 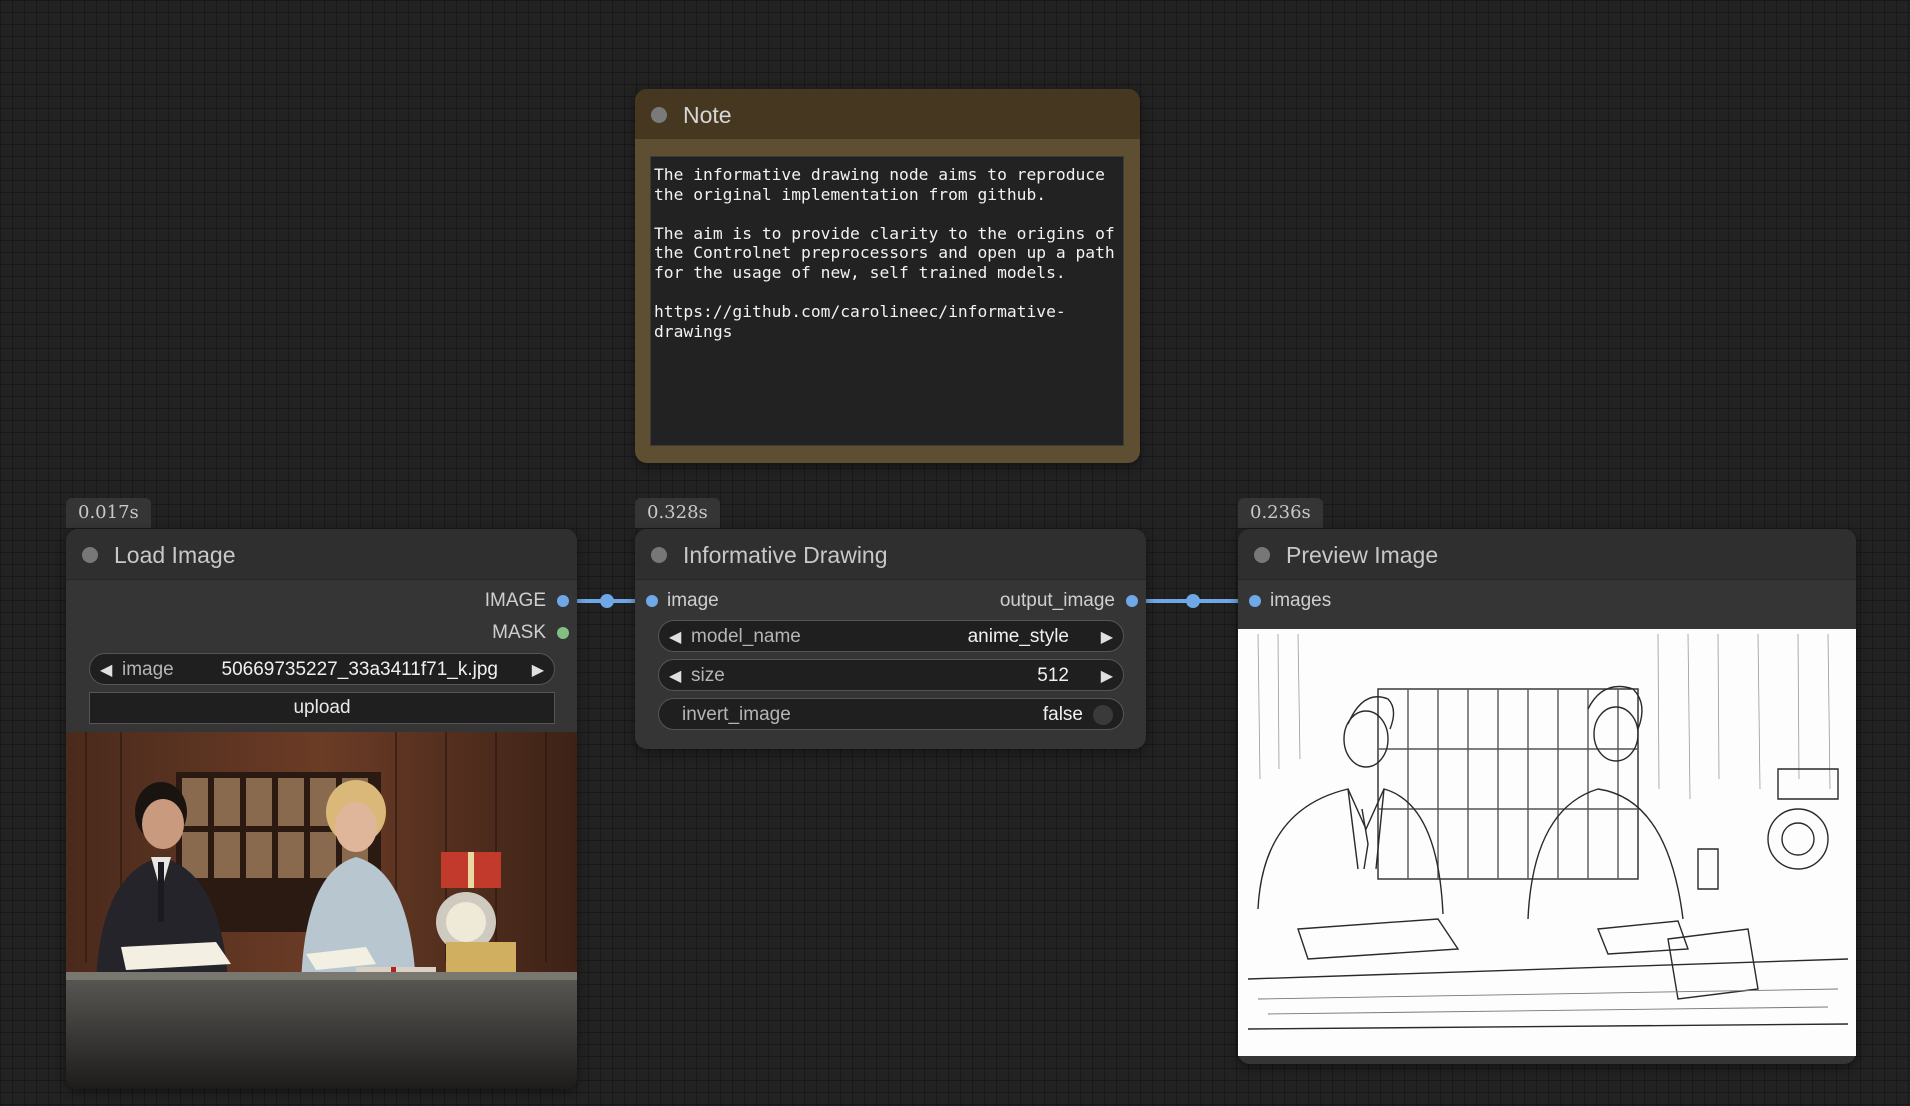 What do you see at coordinates (148, 669) in the screenshot?
I see `image-widget-label: image` at bounding box center [148, 669].